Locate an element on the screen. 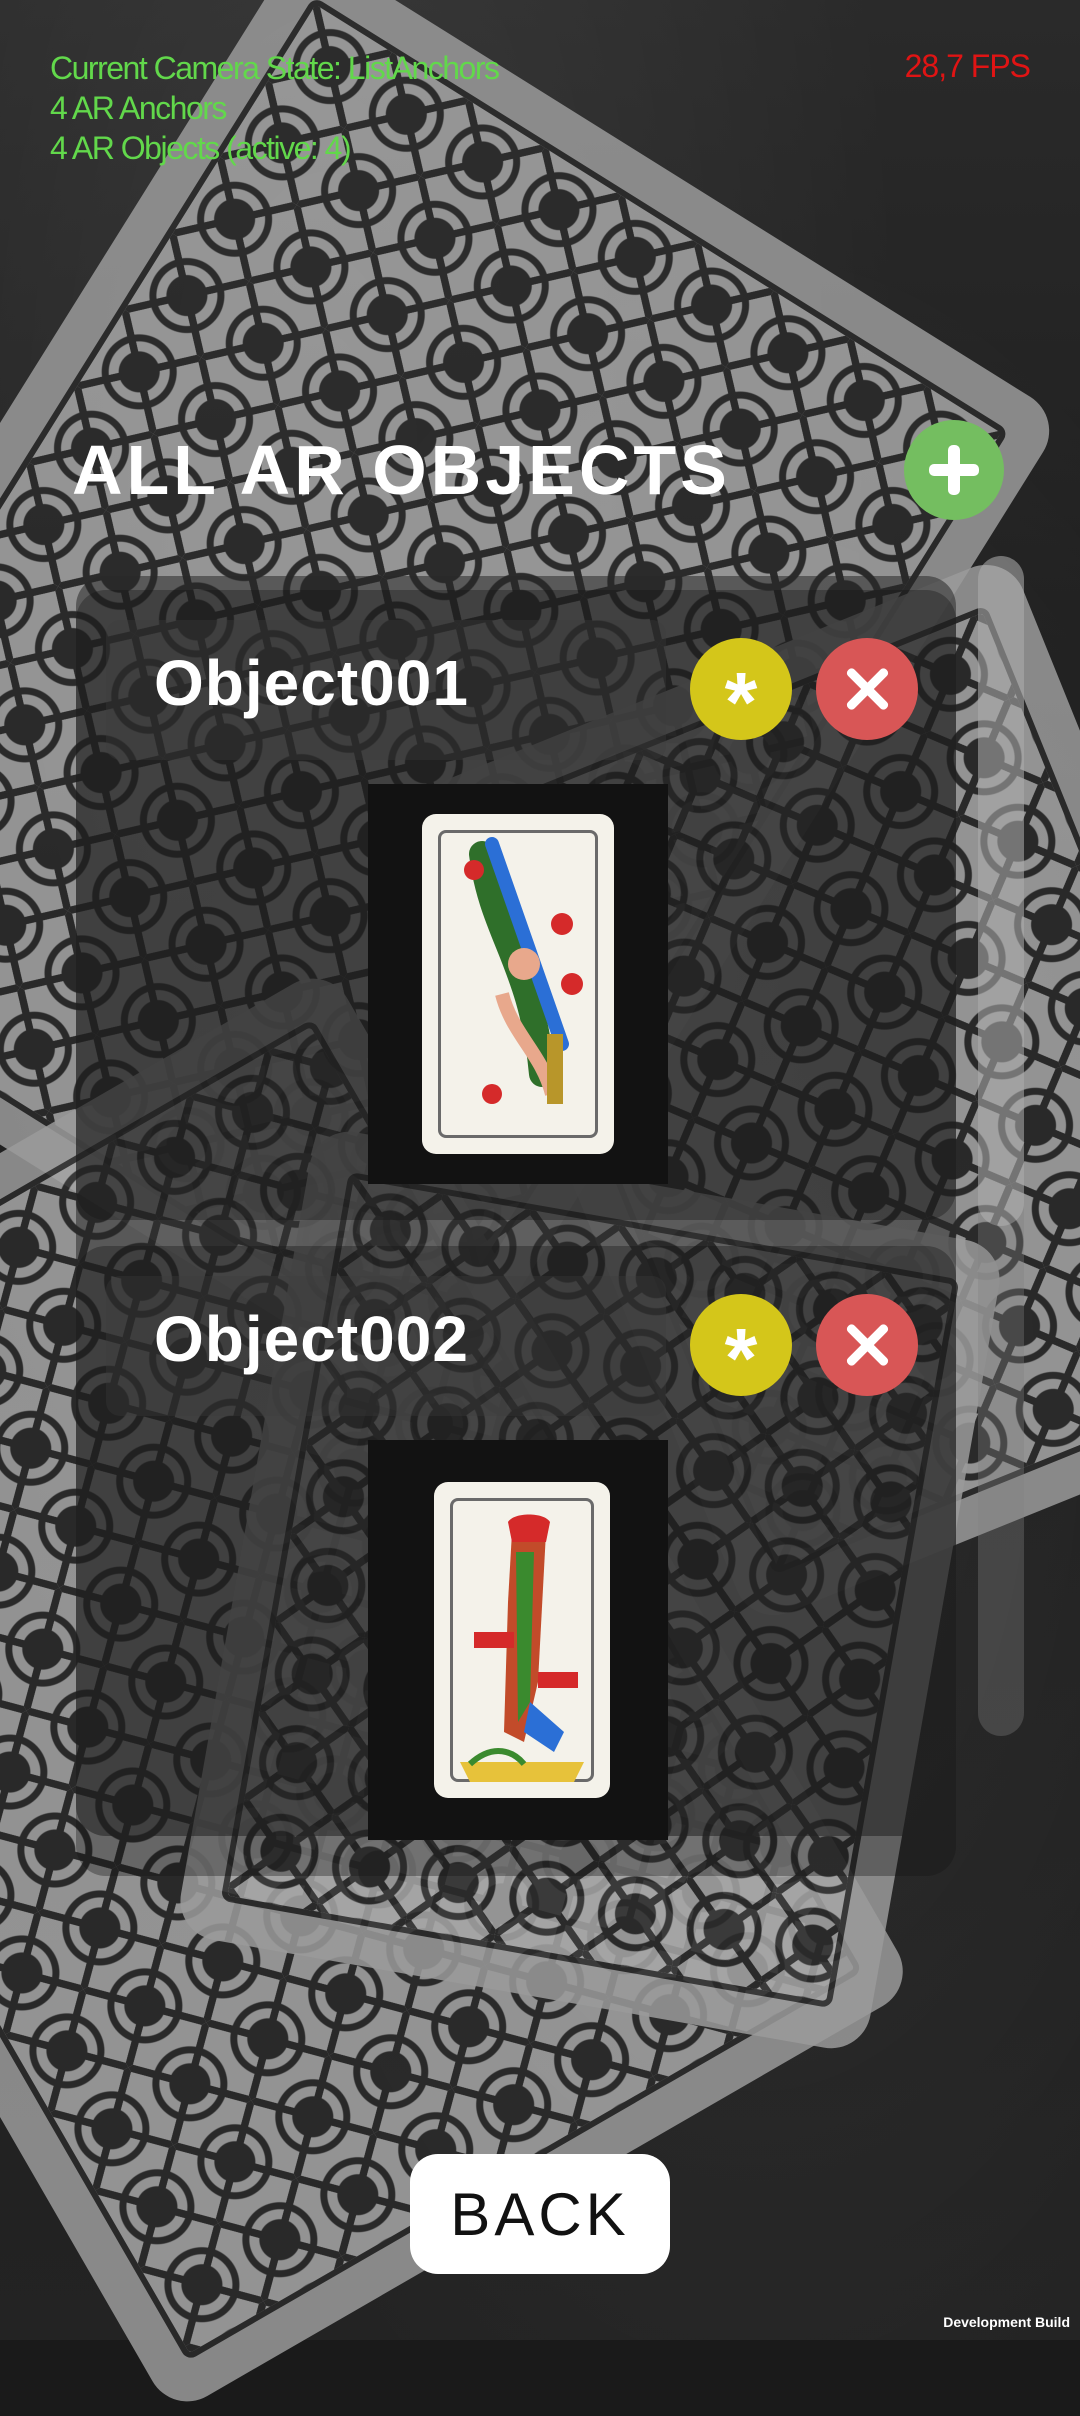 The image size is (1080, 2416). plus-icon is located at coordinates (954, 470).